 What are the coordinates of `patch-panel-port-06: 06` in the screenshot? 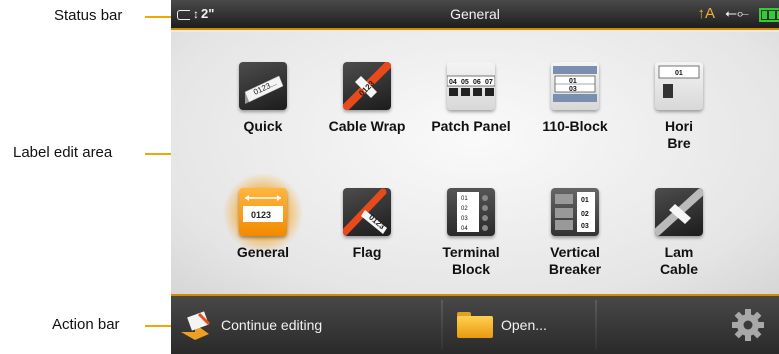 It's located at (477, 82).